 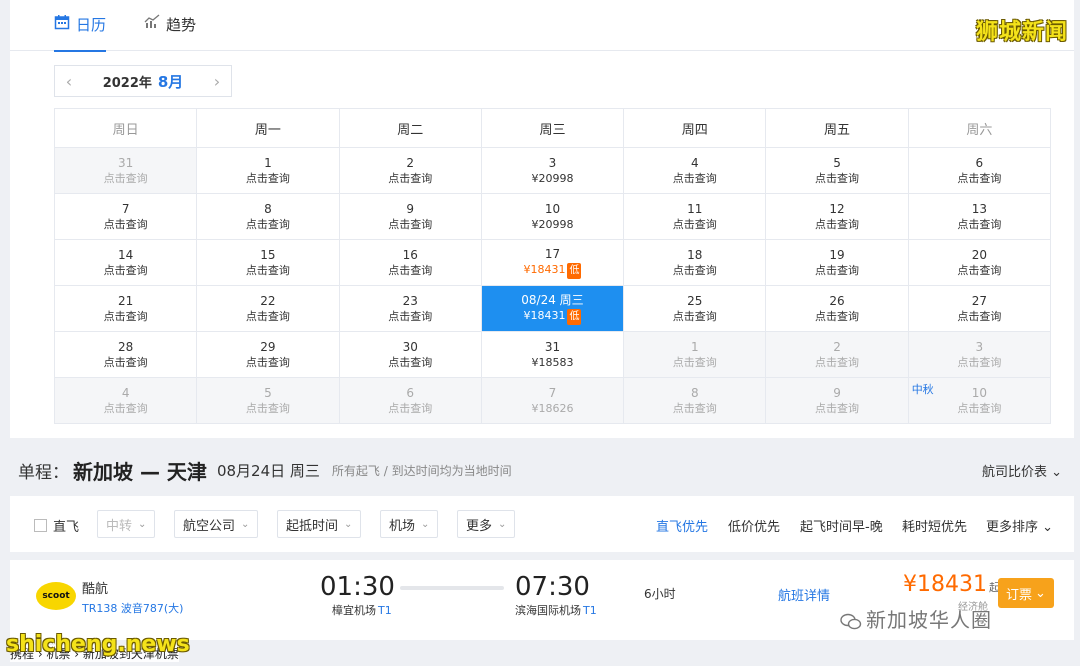 What do you see at coordinates (217, 81) in the screenshot?
I see `next-month-button: ›` at bounding box center [217, 81].